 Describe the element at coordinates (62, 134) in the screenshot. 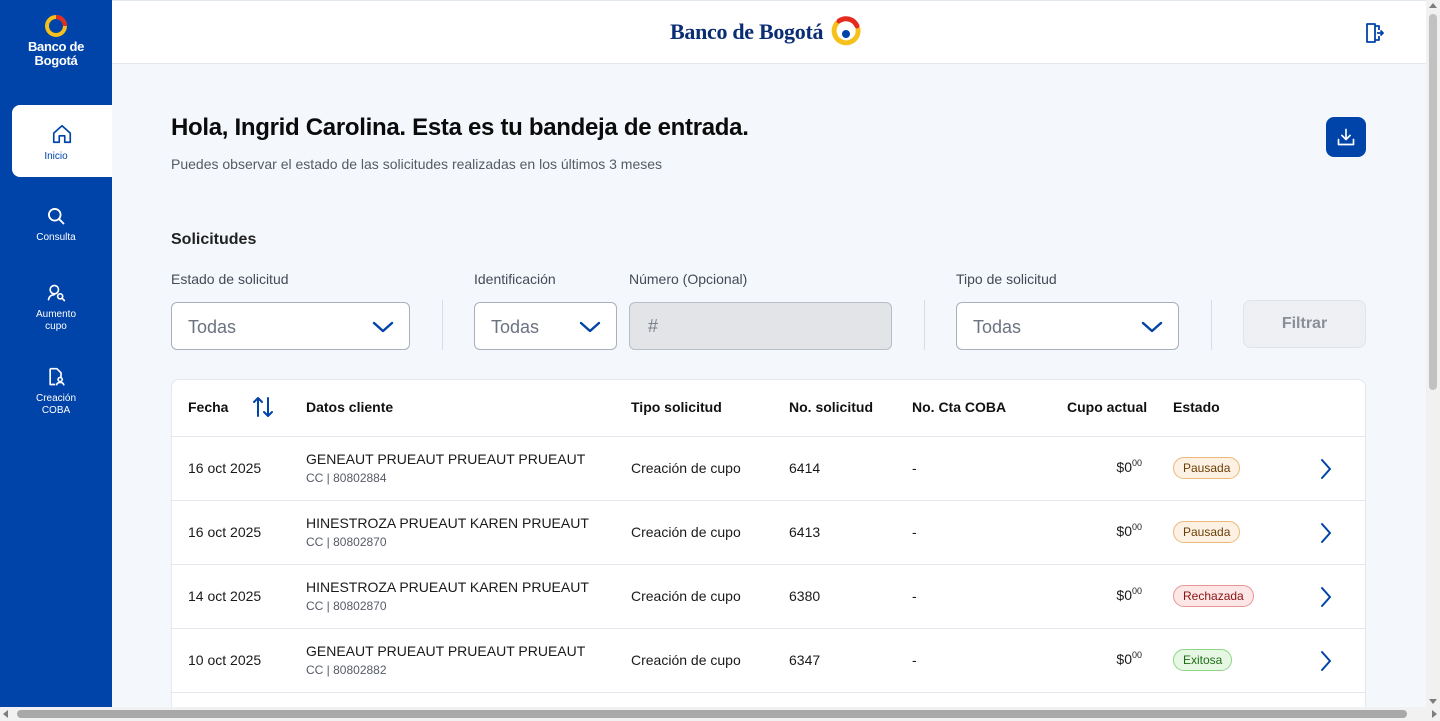

I see `home-icon` at that location.